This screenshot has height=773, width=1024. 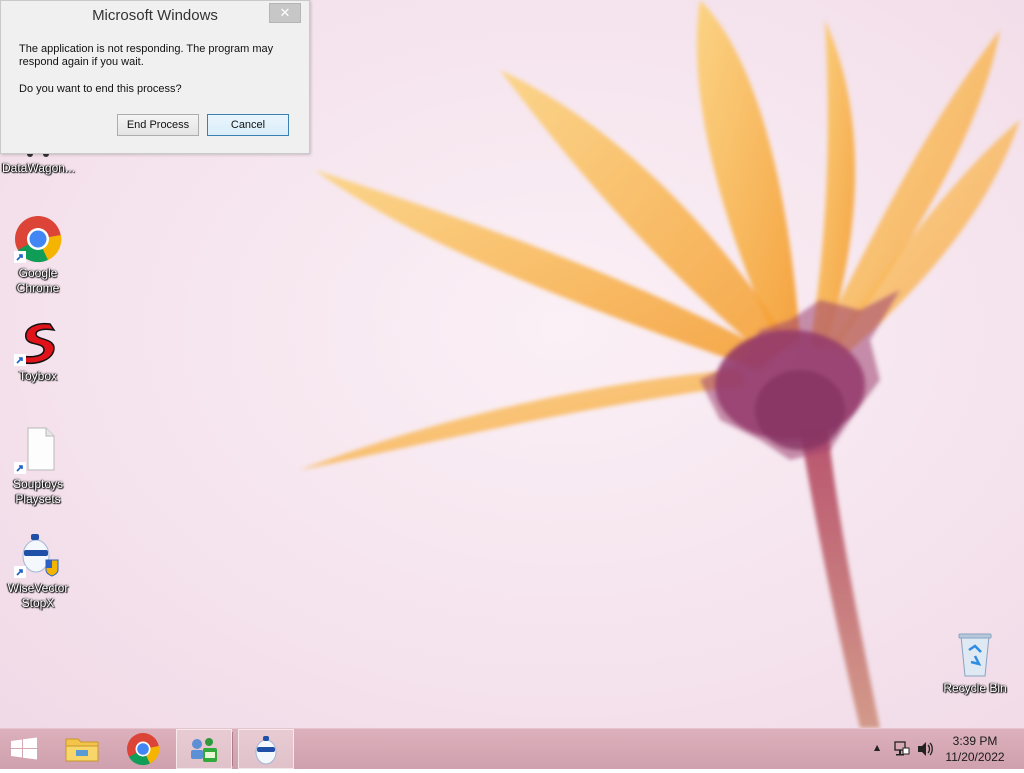 What do you see at coordinates (902, 749) in the screenshot?
I see `network-icon` at bounding box center [902, 749].